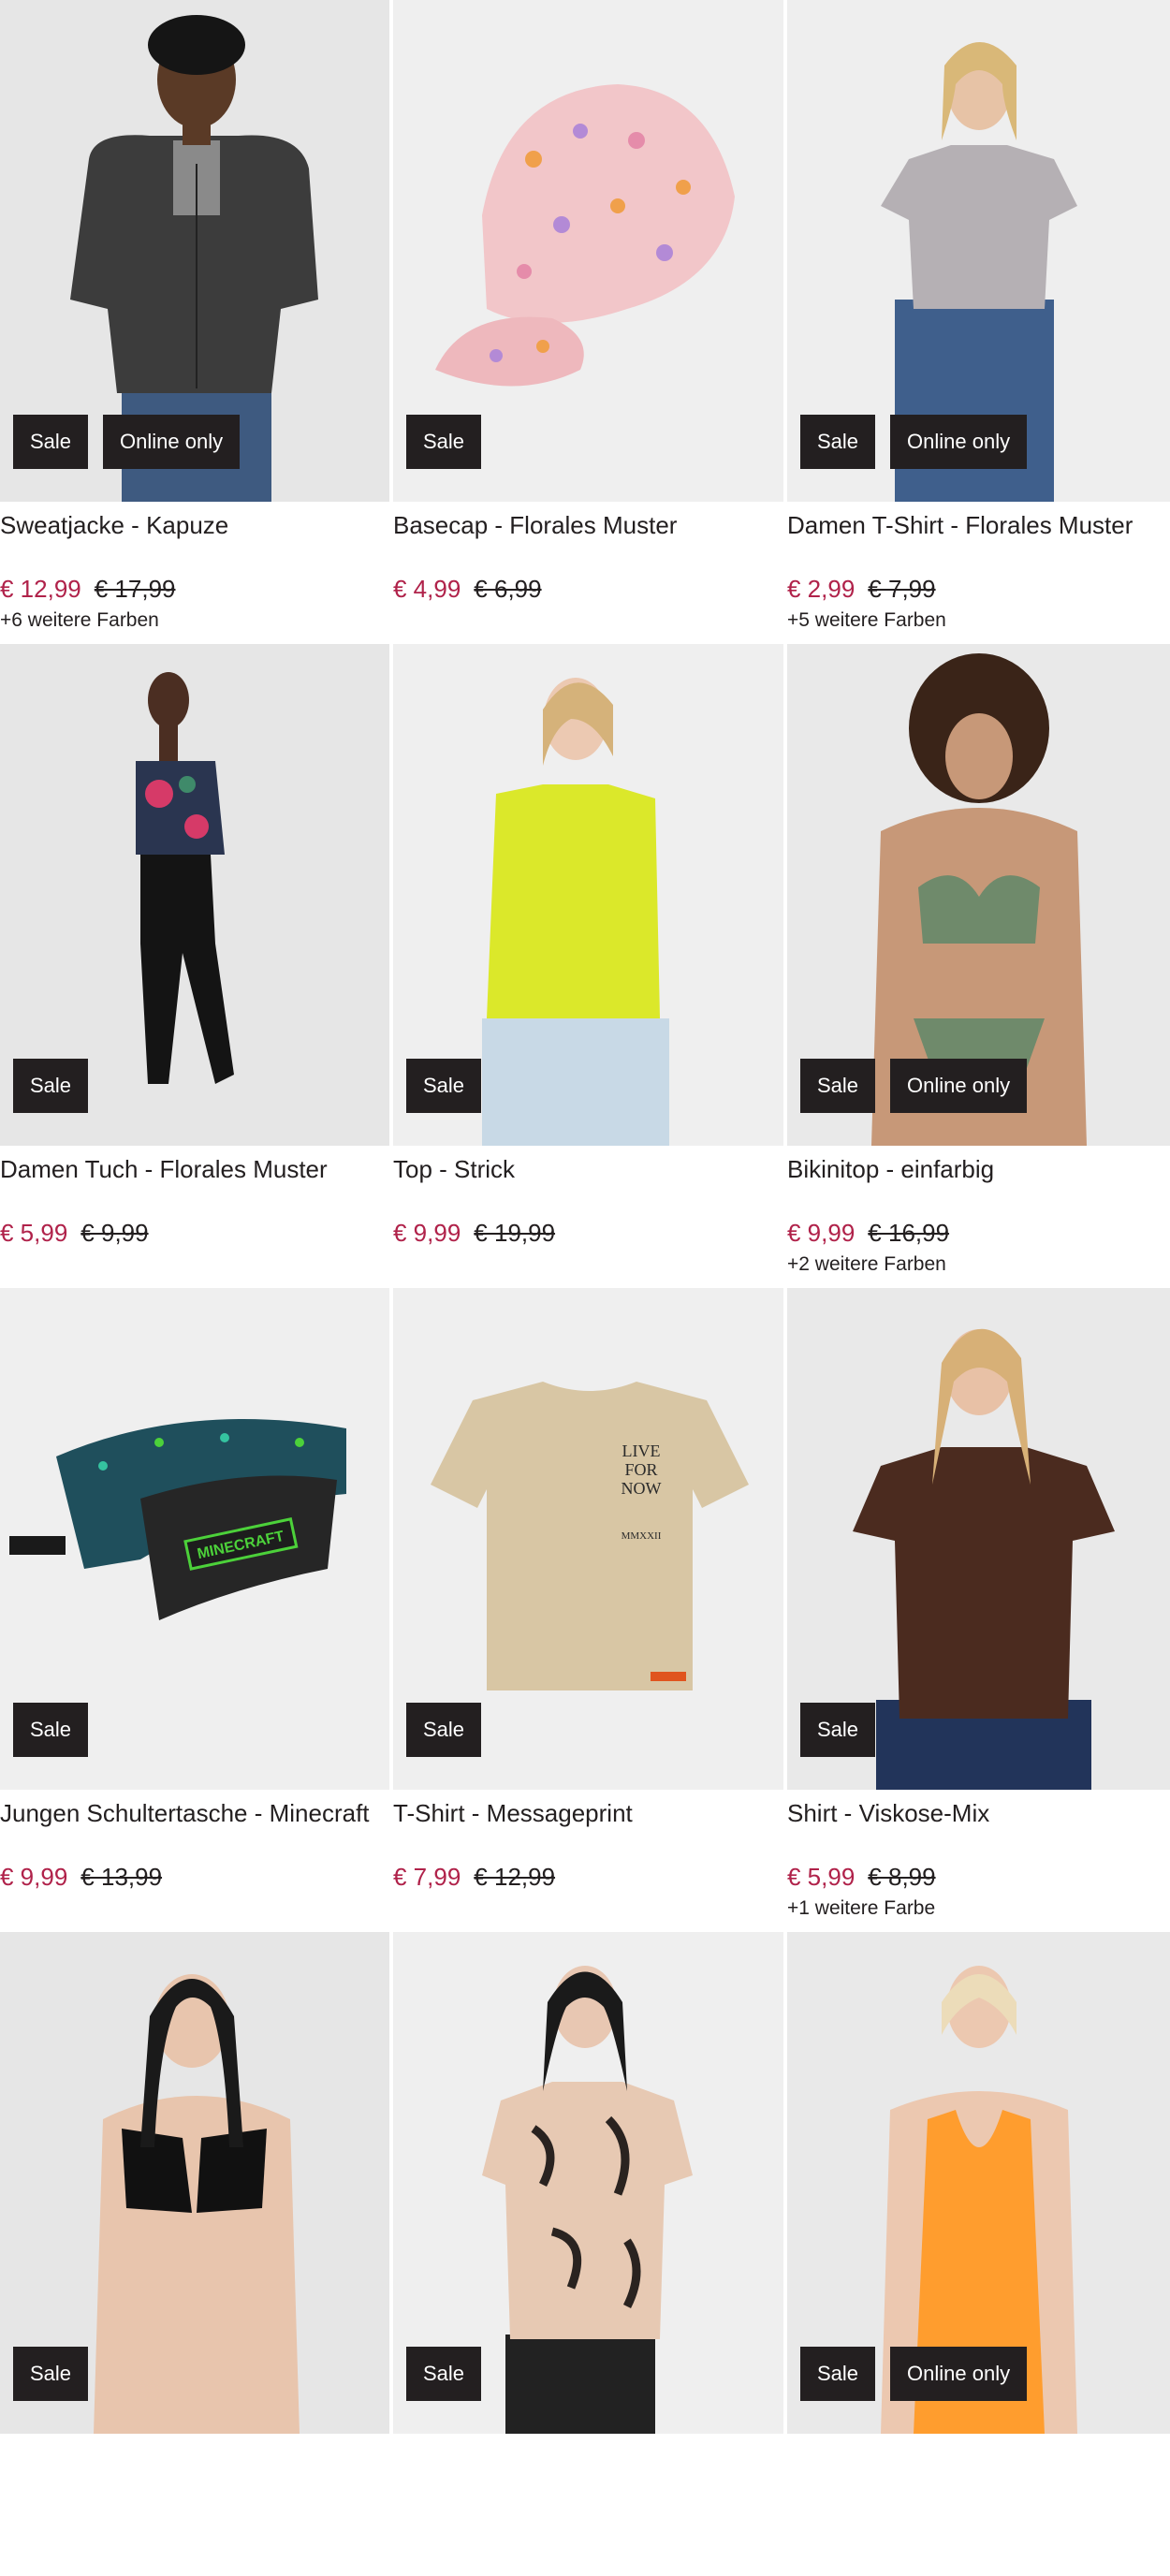  I want to click on print-line: FOR, so click(641, 1469).